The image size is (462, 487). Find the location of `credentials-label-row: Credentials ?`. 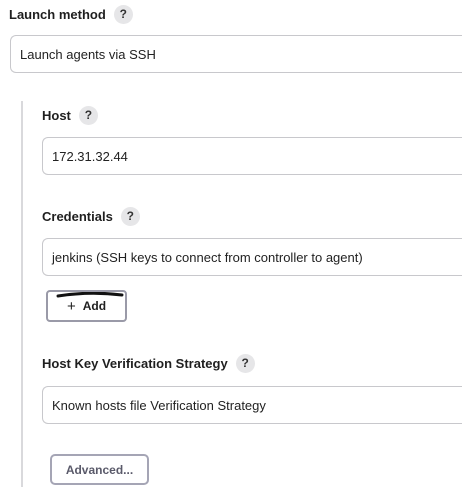

credentials-label-row: Credentials ? is located at coordinates (91, 216).